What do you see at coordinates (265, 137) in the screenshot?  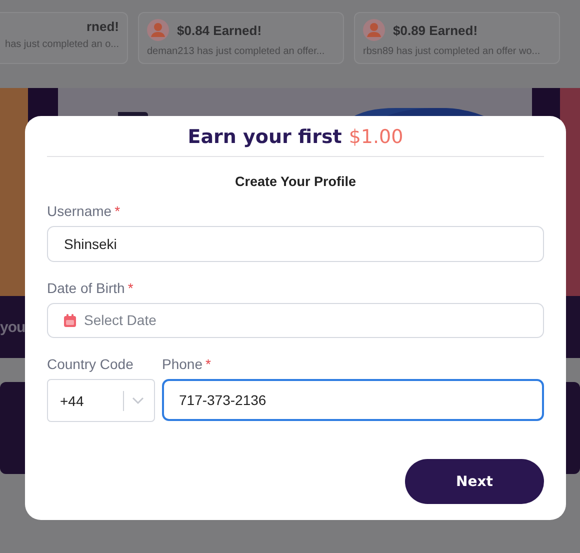 I see `dialog-title: Earn your first` at bounding box center [265, 137].